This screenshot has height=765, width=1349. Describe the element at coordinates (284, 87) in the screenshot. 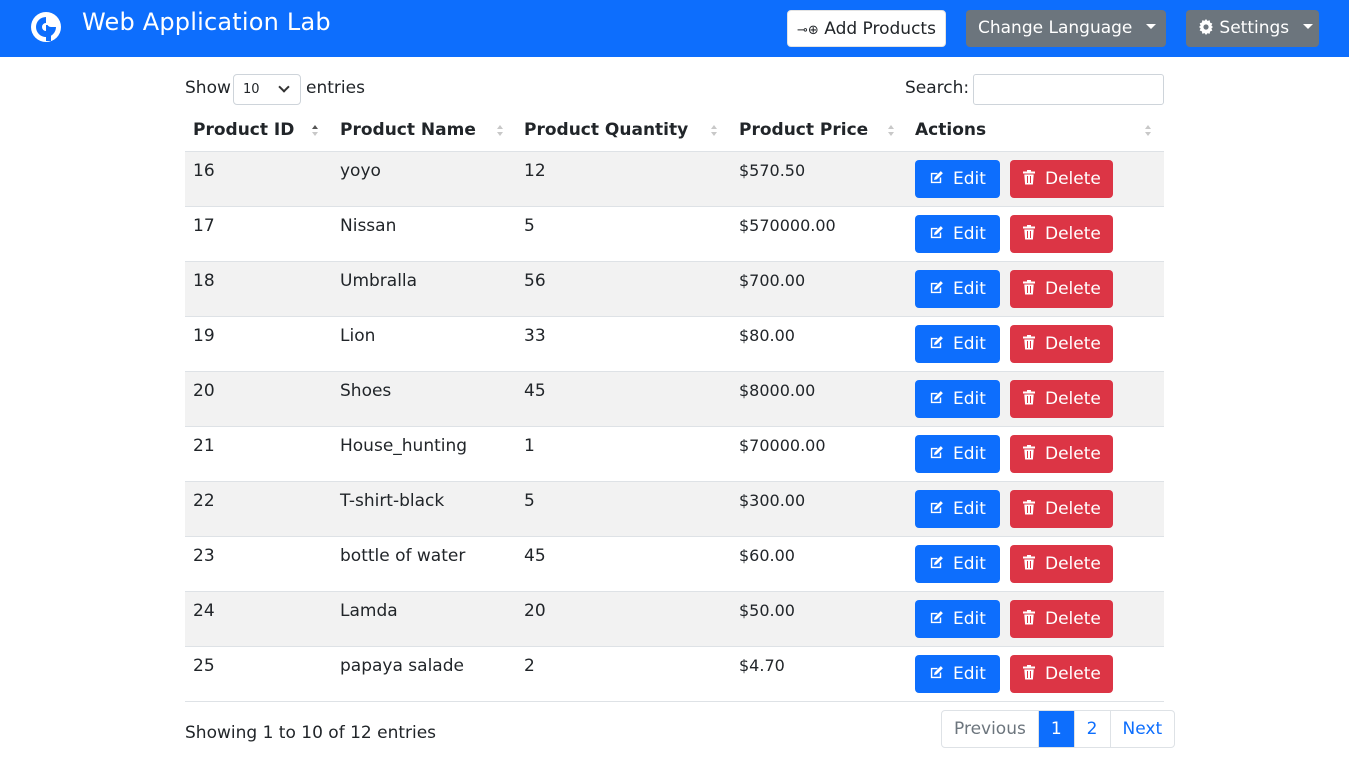

I see `chevron-down-icon` at that location.